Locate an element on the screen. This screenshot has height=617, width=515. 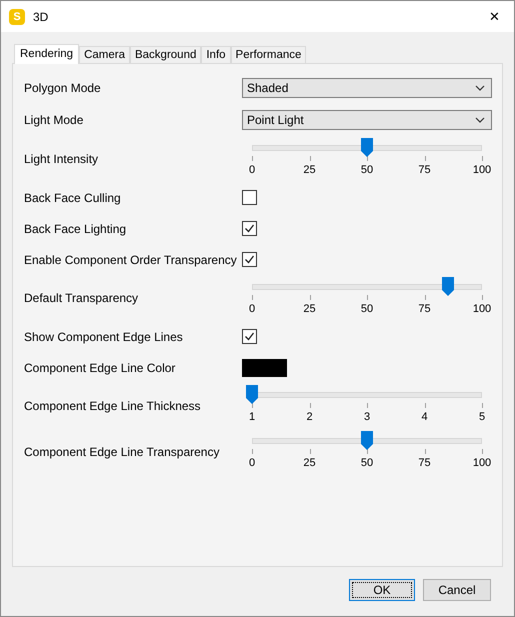
dropdown: Point Light is located at coordinates (367, 120).